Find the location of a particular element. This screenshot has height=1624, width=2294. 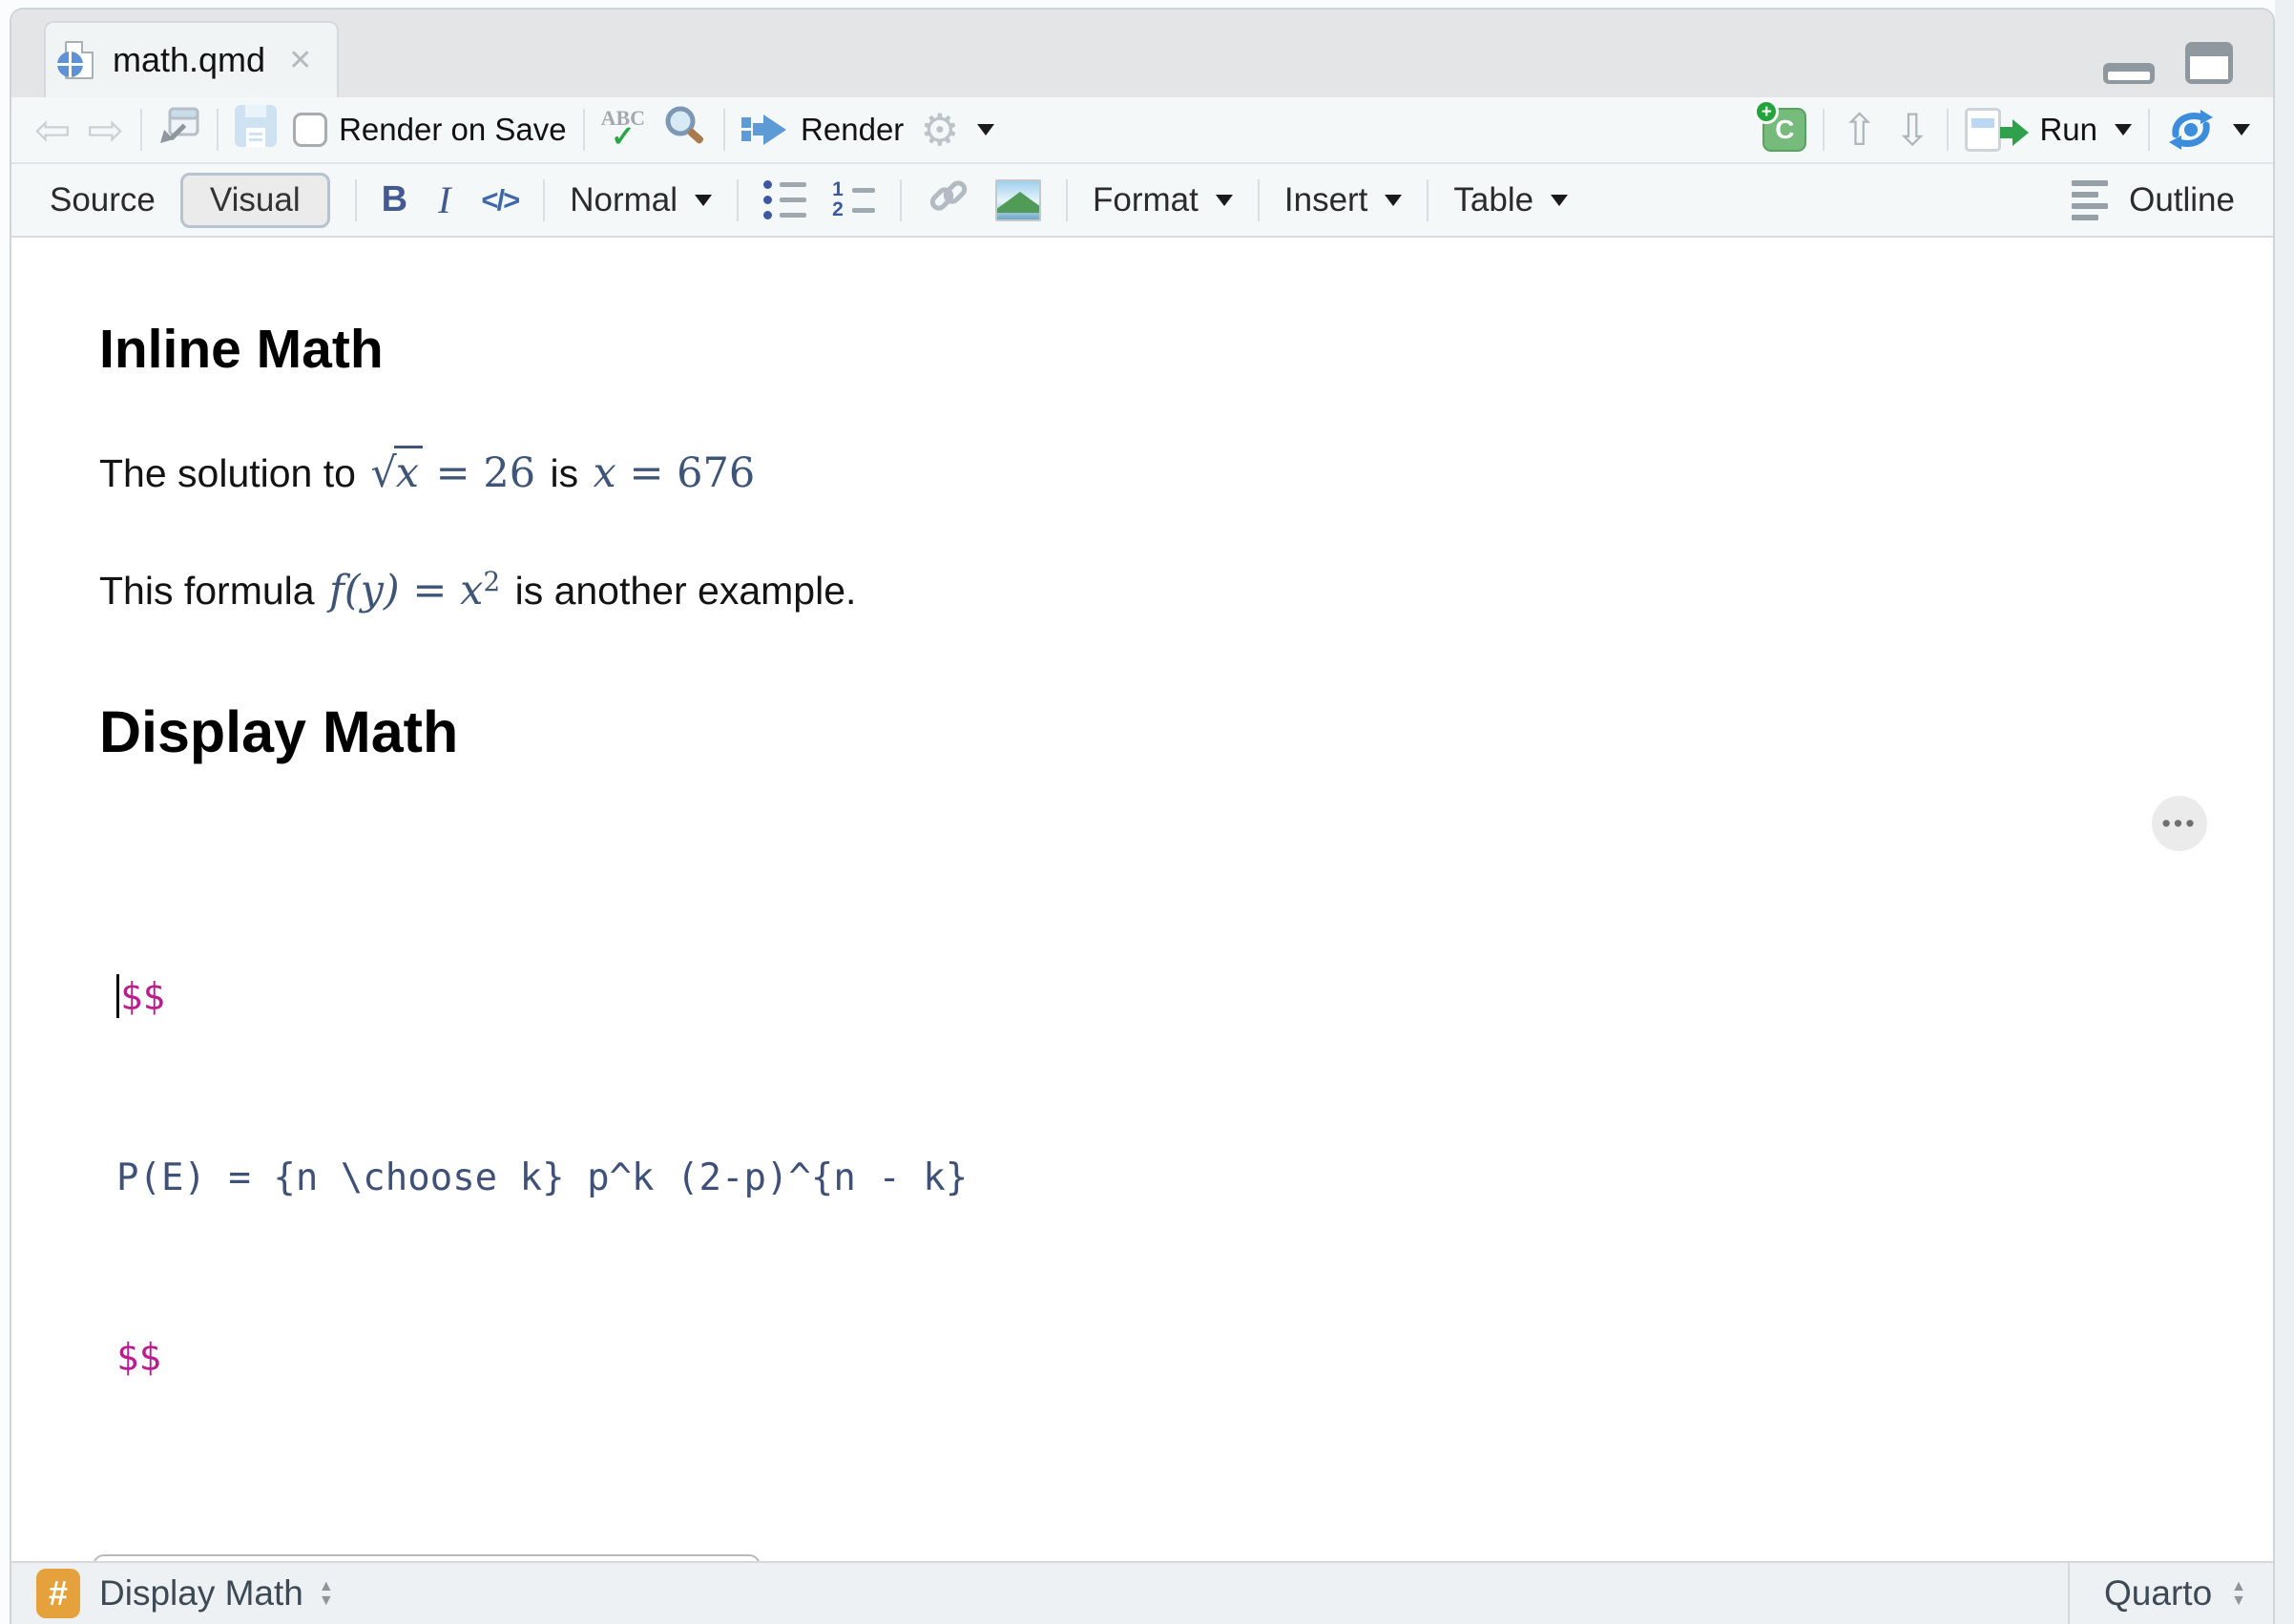

mode-selector-icon: ▲ ▼ is located at coordinates (2239, 1593).